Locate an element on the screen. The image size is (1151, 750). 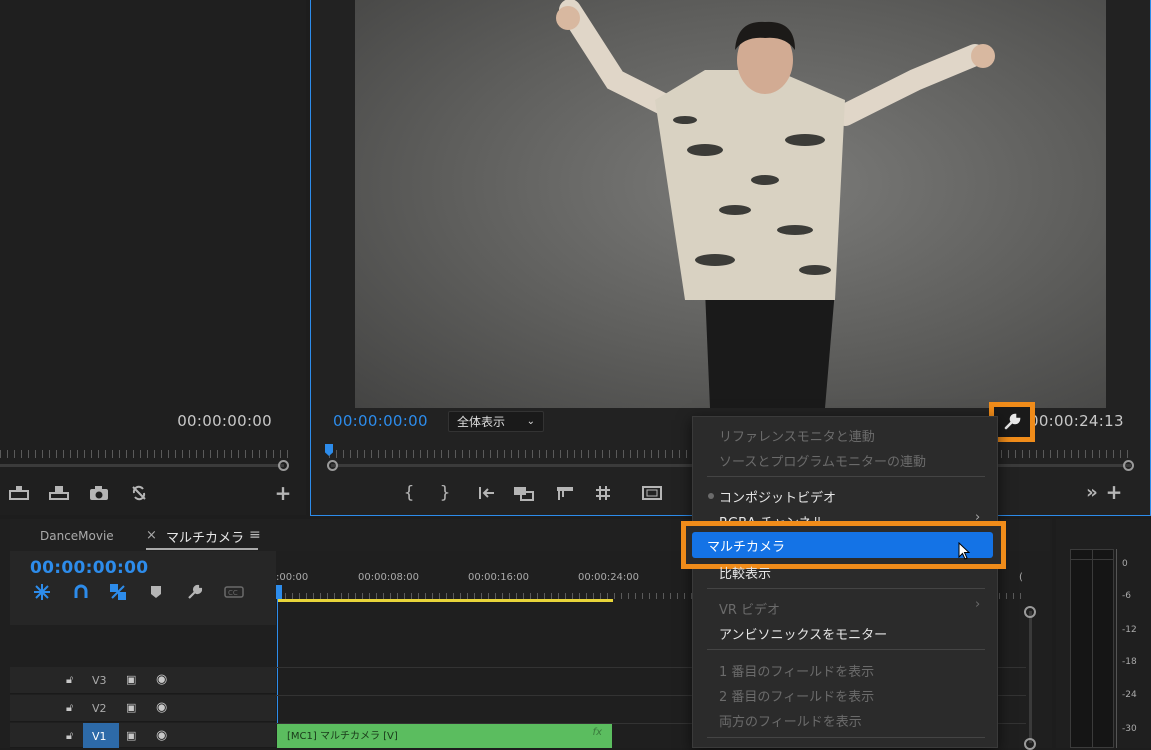
track-name: V3 is located at coordinates (99, 680).